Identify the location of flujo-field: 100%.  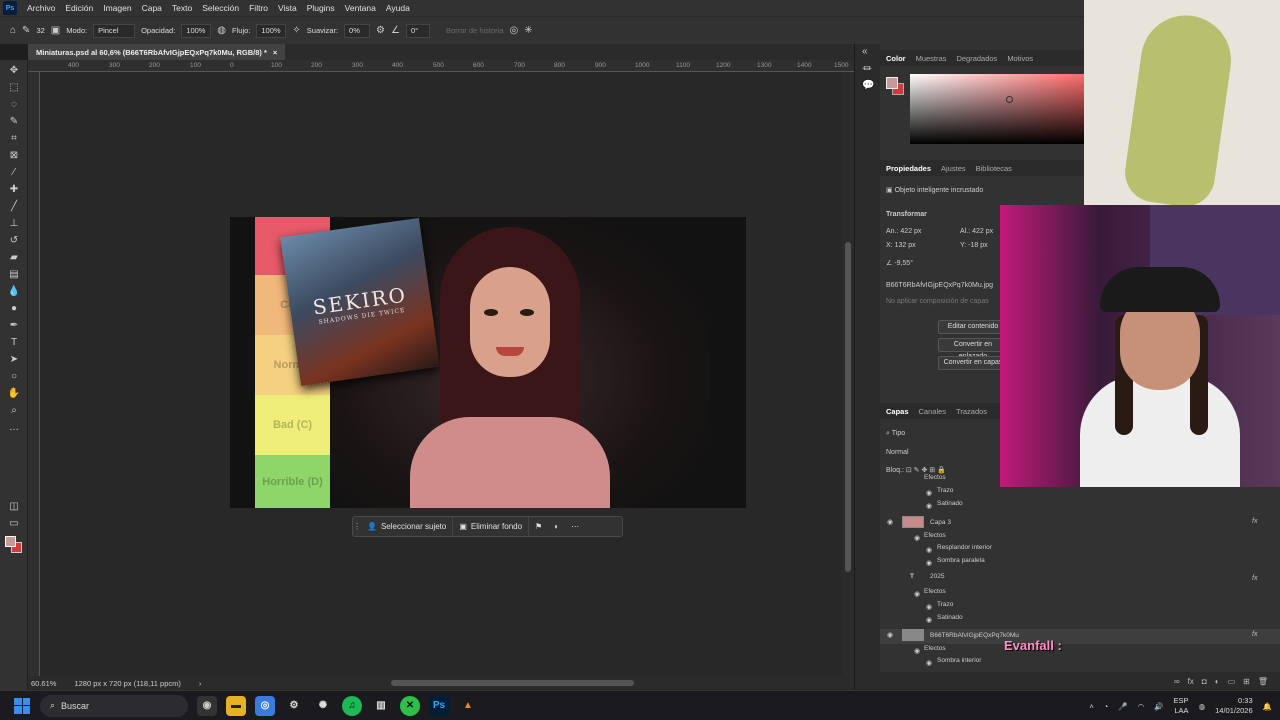
(271, 30).